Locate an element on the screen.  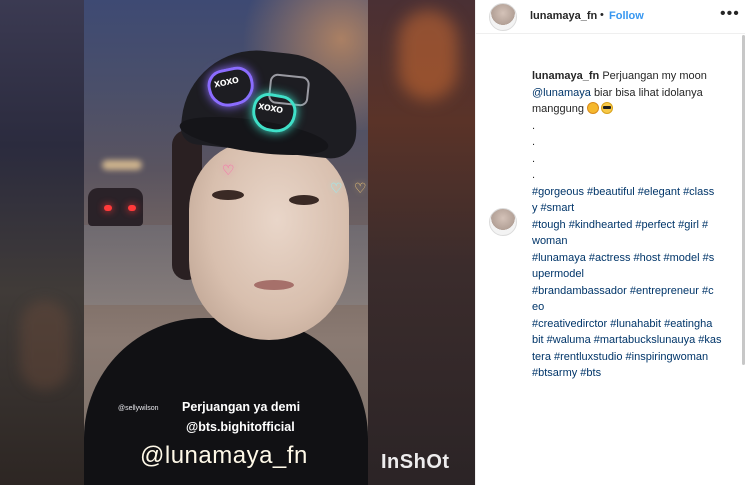
hashtag-line: eo is located at coordinates (636, 307).